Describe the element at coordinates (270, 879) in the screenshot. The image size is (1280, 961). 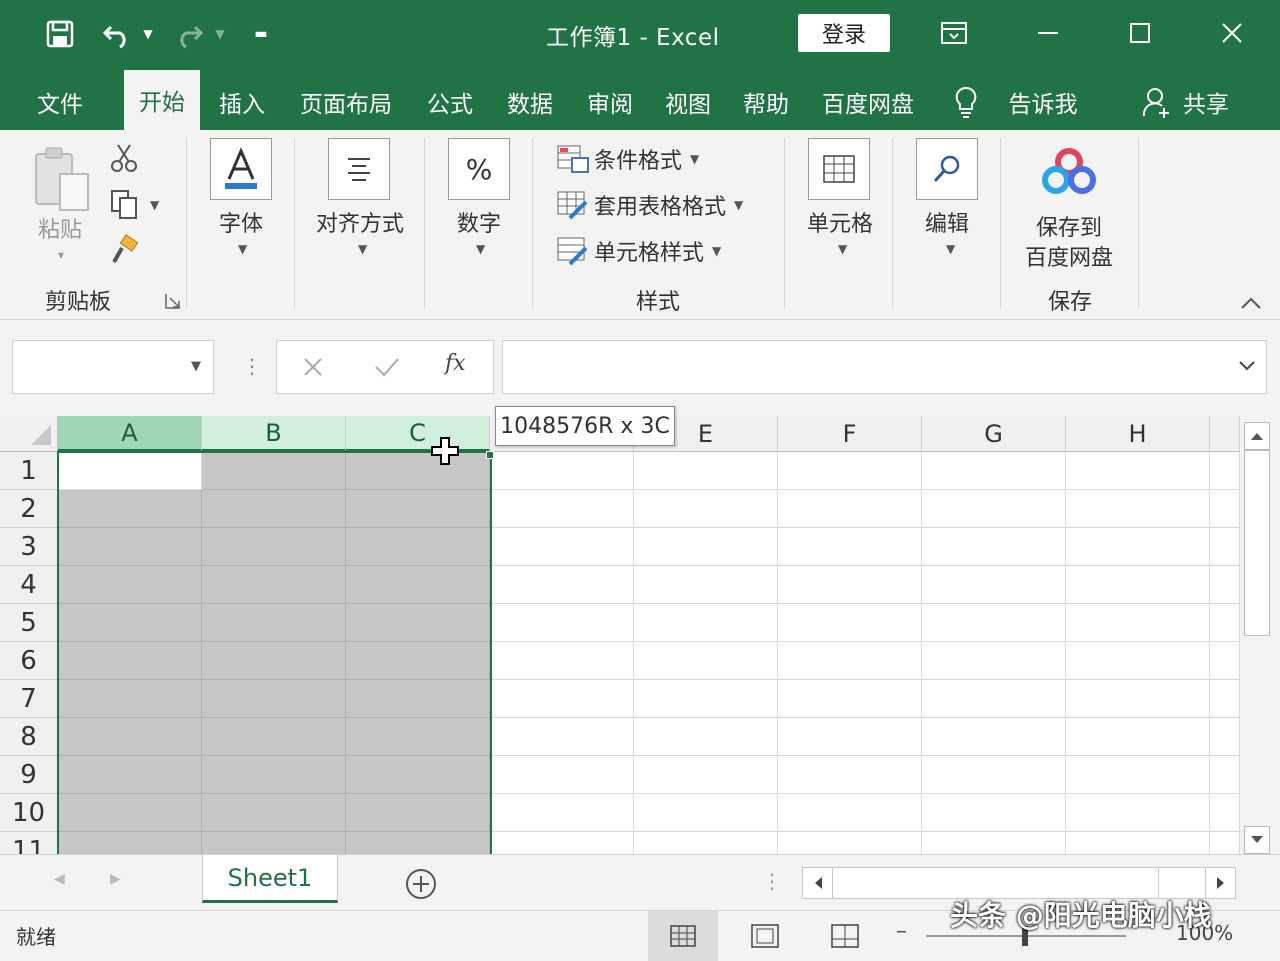
I see `sheet-tab-sheet1: Sheet1` at that location.